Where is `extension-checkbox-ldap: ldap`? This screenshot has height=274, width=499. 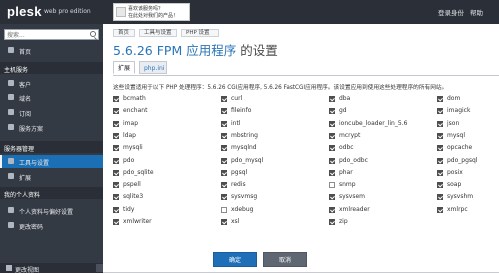
extension-checkbox-ldap: ldap is located at coordinates (161, 137).